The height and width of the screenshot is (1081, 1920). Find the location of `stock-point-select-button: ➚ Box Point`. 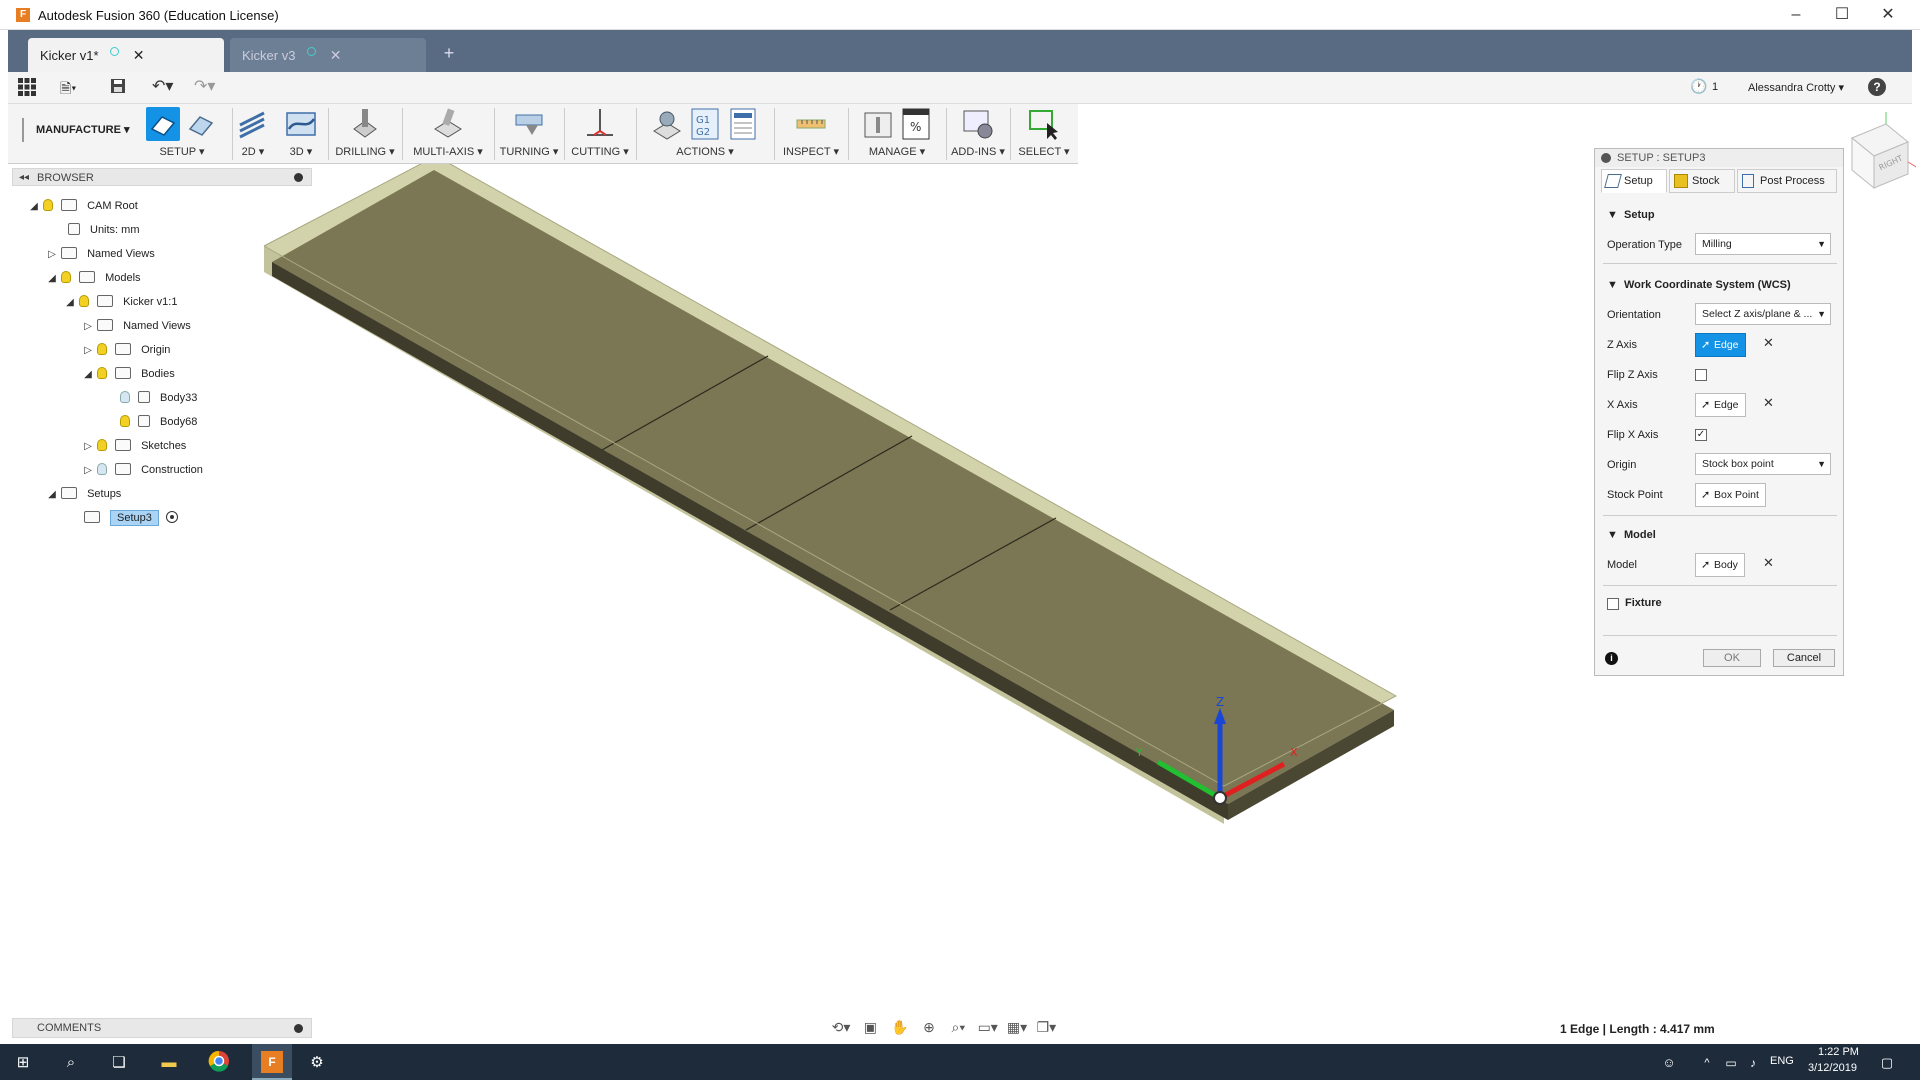

stock-point-select-button: ➚ Box Point is located at coordinates (1730, 495).